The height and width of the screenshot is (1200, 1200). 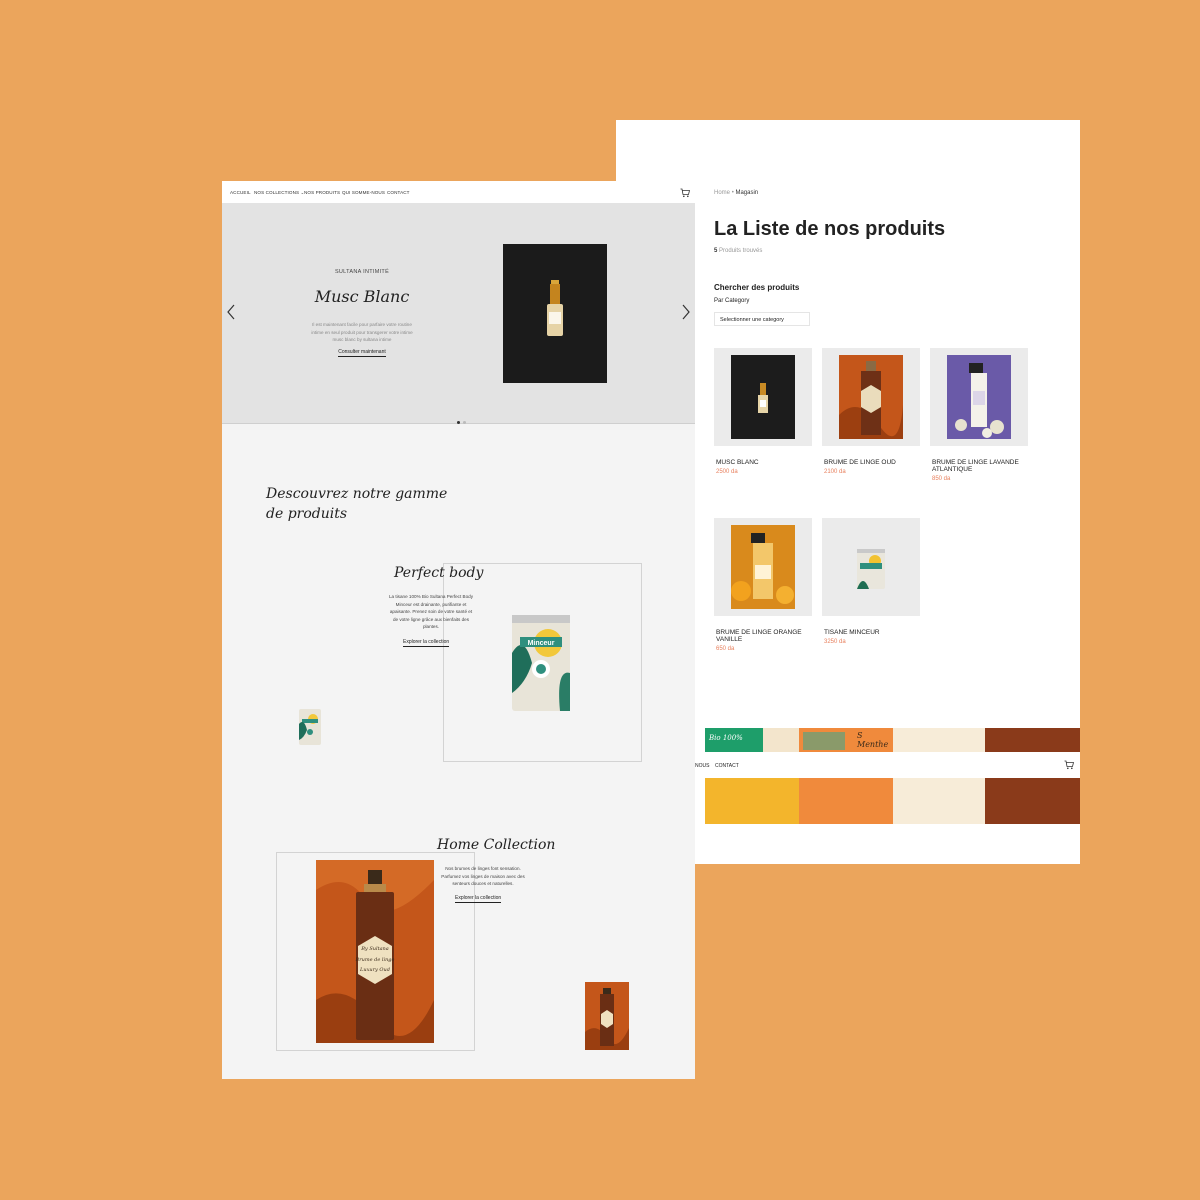 What do you see at coordinates (541, 663) in the screenshot?
I see `minceur-pack-image: Minceur` at bounding box center [541, 663].